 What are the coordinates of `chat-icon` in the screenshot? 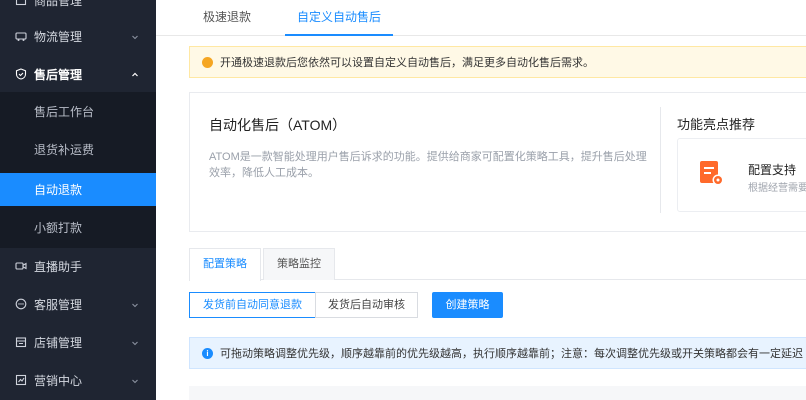 It's located at (21, 304).